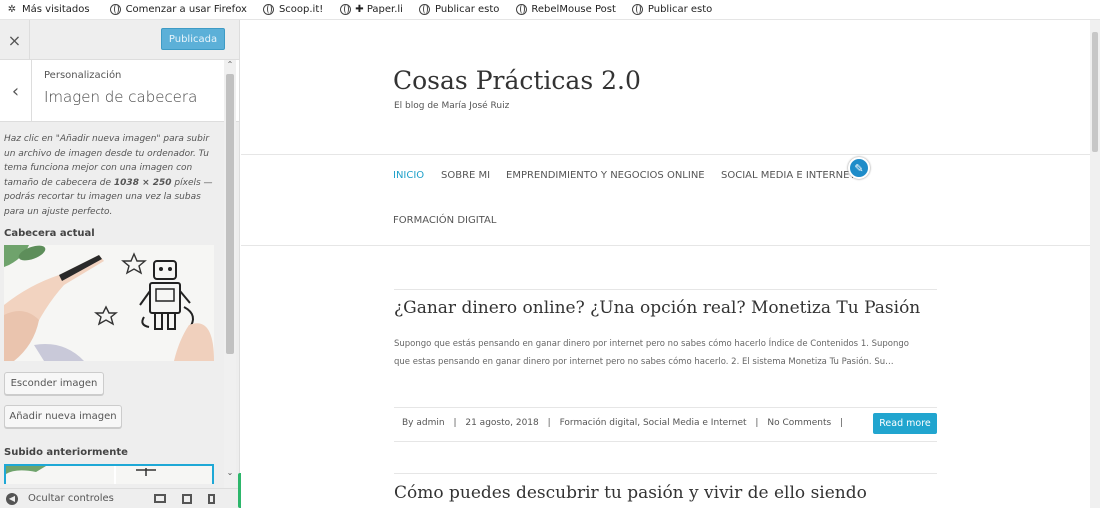  Describe the element at coordinates (159, 498) in the screenshot. I see `desktop-preview-icon` at that location.